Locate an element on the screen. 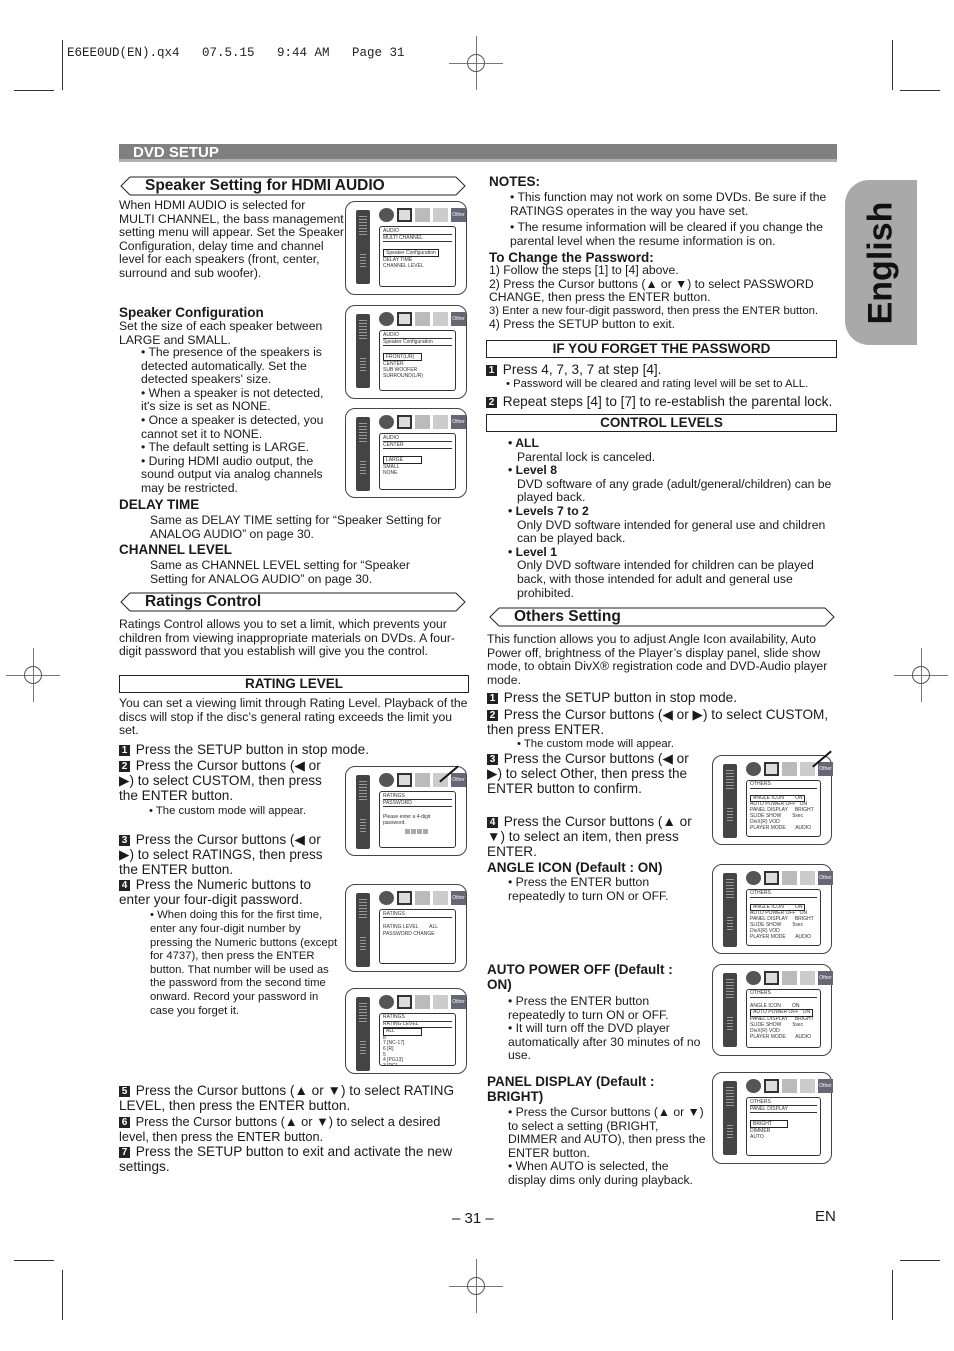 This screenshot has height=1351, width=954. display-icon is located at coordinates (404, 215).